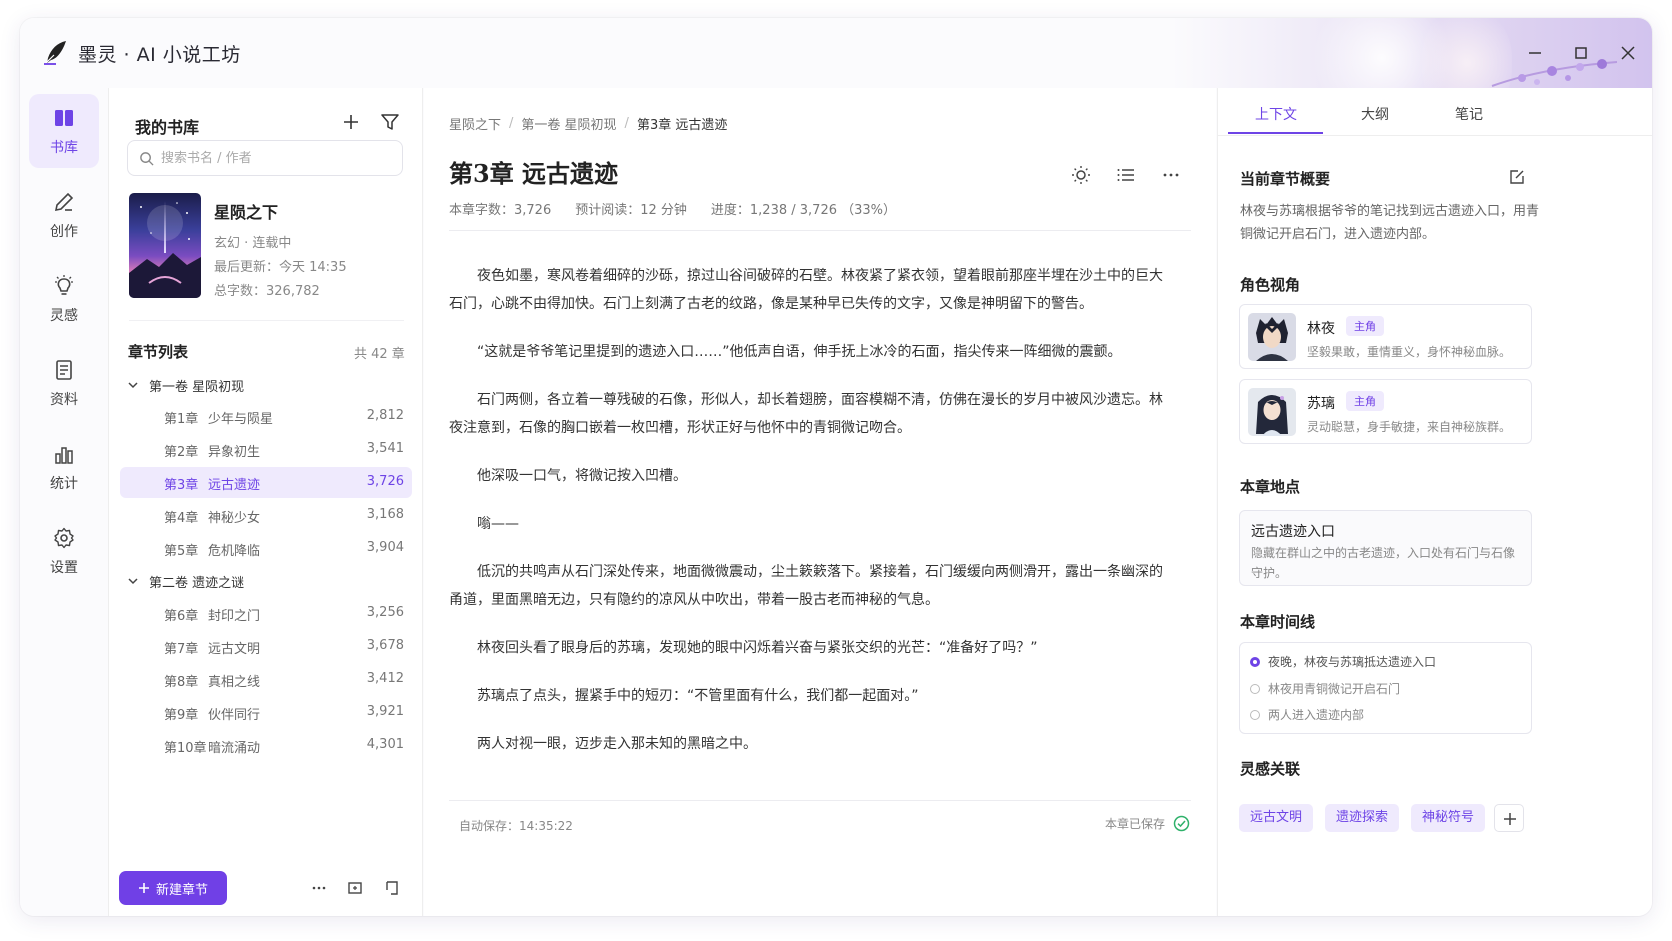 Image resolution: width=1672 pixels, height=941 pixels. What do you see at coordinates (617, 744) in the screenshot?
I see `paragraph: 两人对视一眼，迈步走入那未知的黑暗之中。` at bounding box center [617, 744].